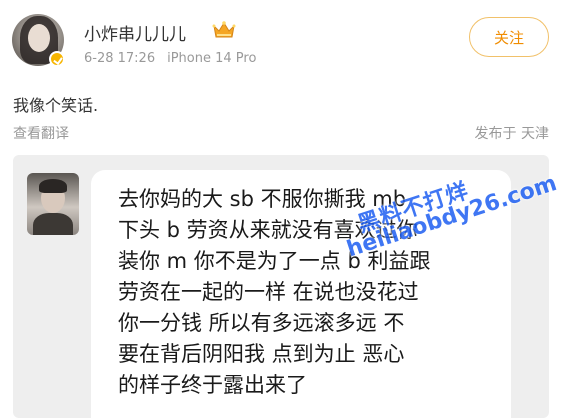 The height and width of the screenshot is (418, 562). I want to click on post-text: 我像个笑话., so click(56, 105).